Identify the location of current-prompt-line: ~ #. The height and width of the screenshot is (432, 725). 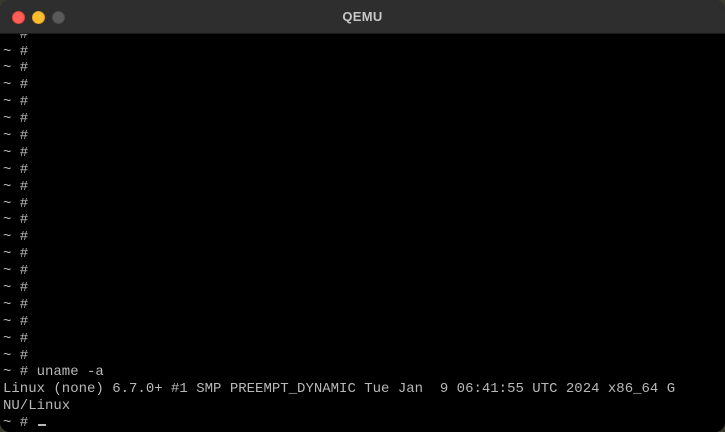
(339, 423).